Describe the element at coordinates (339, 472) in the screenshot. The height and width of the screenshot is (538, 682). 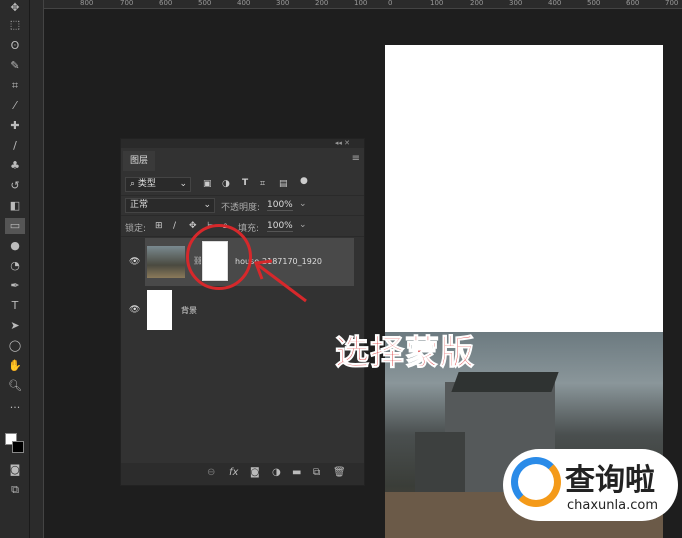
I see `trash-icon: 🗑︎` at that location.